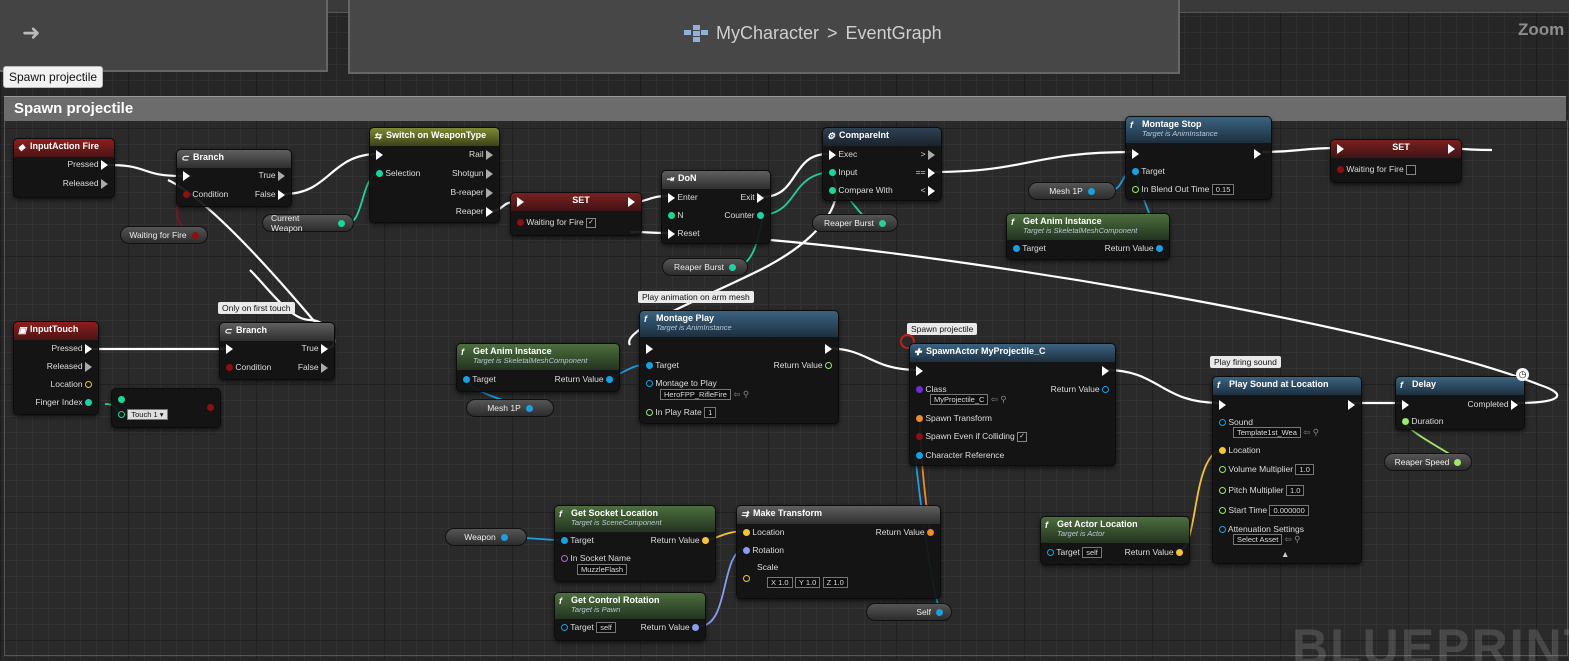 Image resolution: width=1569 pixels, height=661 pixels. Describe the element at coordinates (1460, 403) in the screenshot. I see `node-delay: f Delay Completed Duration` at that location.